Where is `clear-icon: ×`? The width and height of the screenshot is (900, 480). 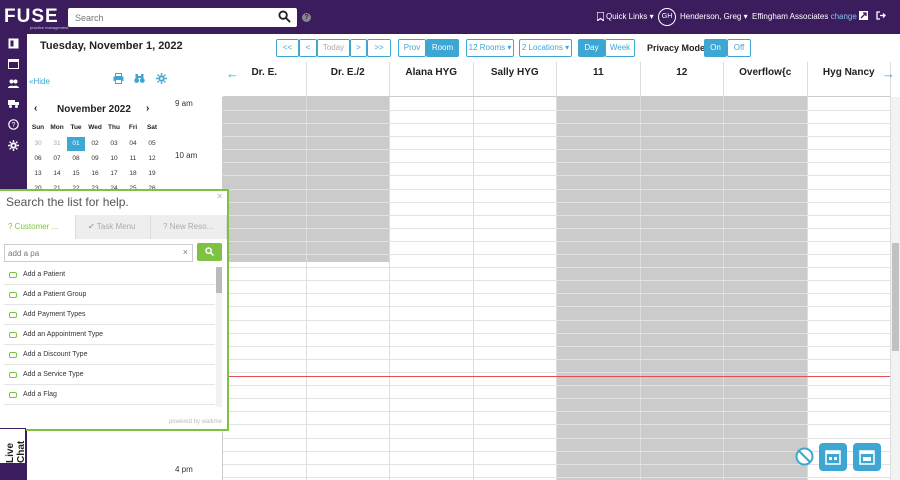 clear-icon: × is located at coordinates (185, 252).